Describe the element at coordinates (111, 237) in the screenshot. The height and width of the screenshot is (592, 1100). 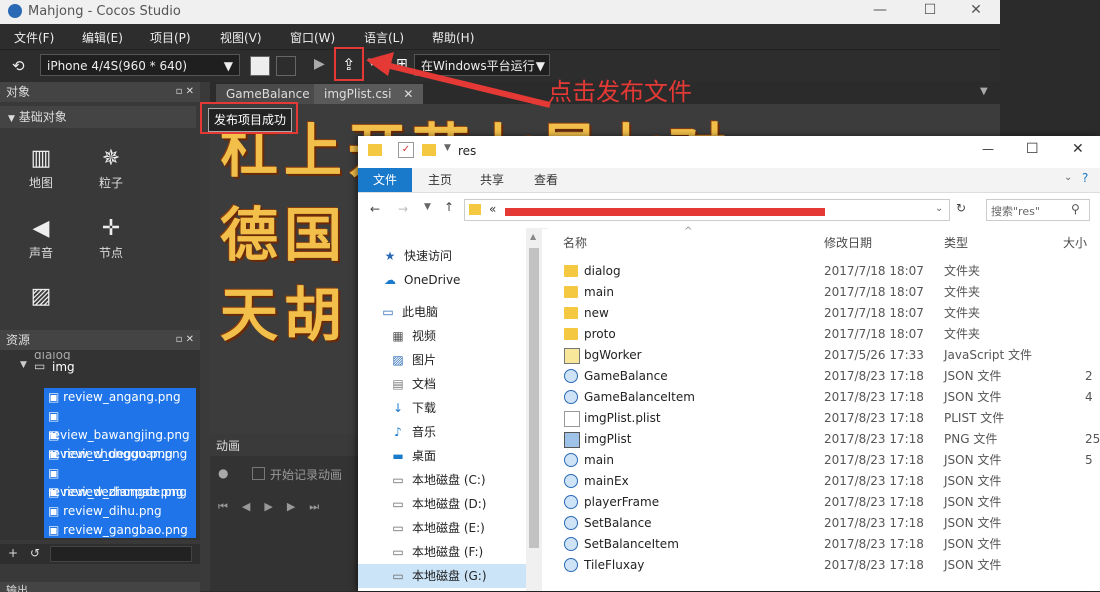
I see `object-node: ✛ 节点` at that location.